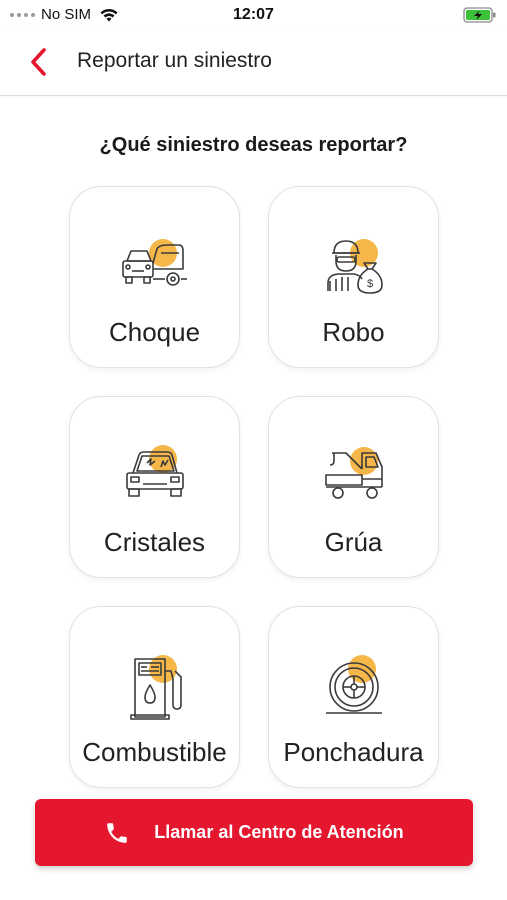  I want to click on question-heading: ¿Qué siniestro deseas reportar?, so click(253, 145).